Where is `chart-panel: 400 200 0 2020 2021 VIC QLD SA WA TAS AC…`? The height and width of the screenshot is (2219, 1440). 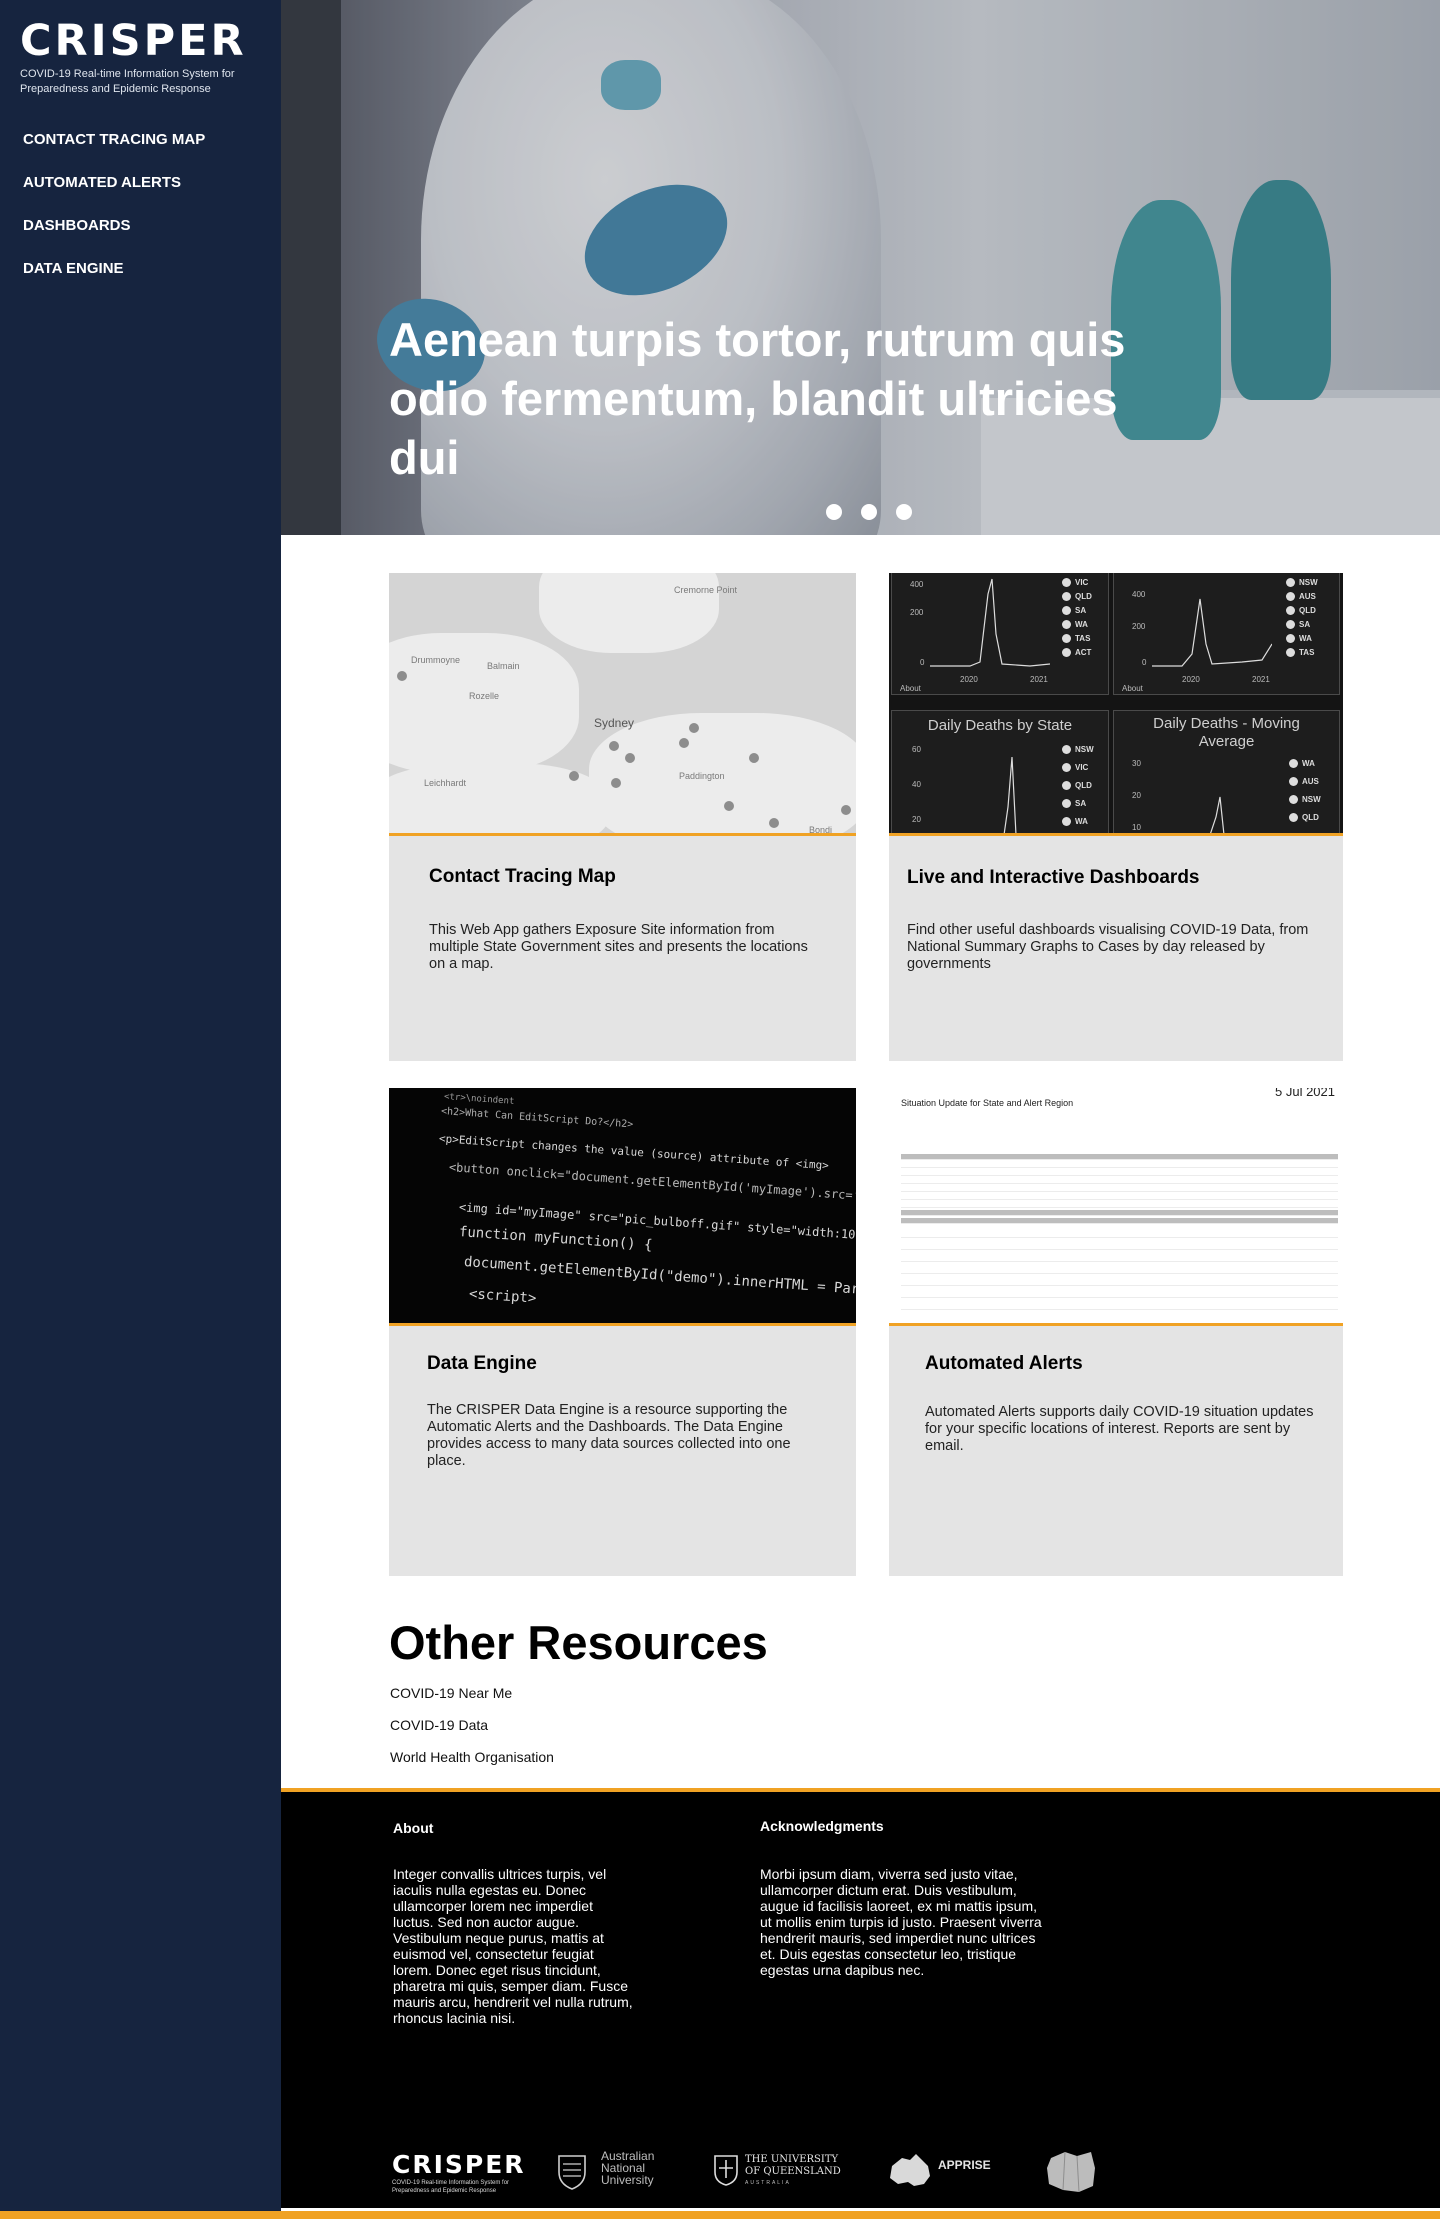
chart-panel: 400 200 0 2020 2021 VIC QLD SA WA TAS AC… is located at coordinates (1000, 634).